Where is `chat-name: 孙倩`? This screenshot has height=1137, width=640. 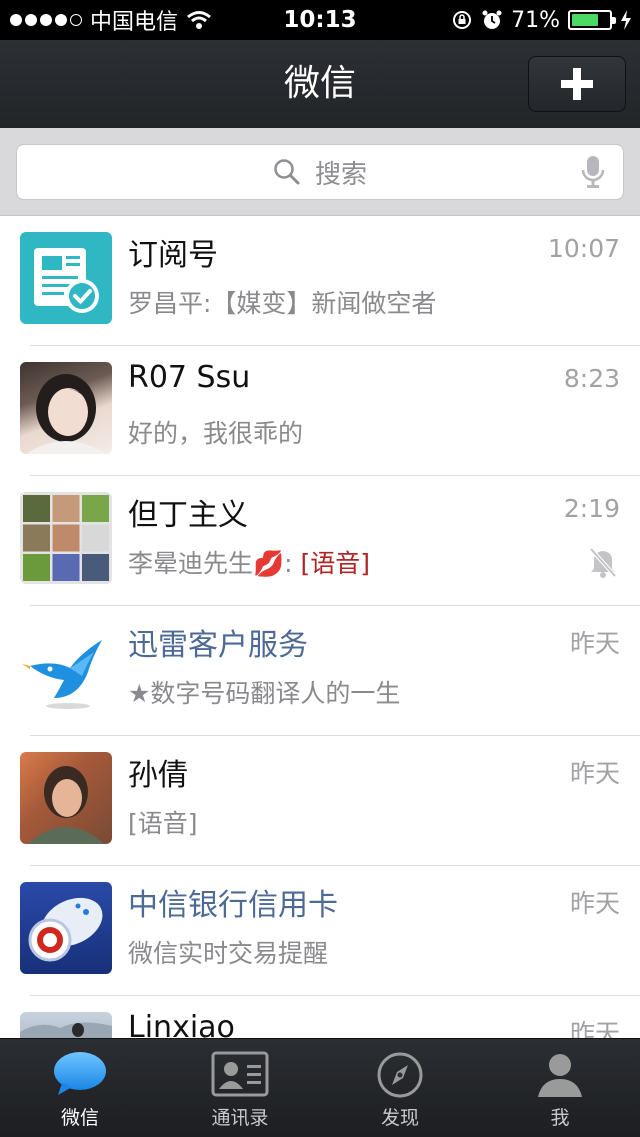 chat-name: 孙倩 is located at coordinates (158, 775).